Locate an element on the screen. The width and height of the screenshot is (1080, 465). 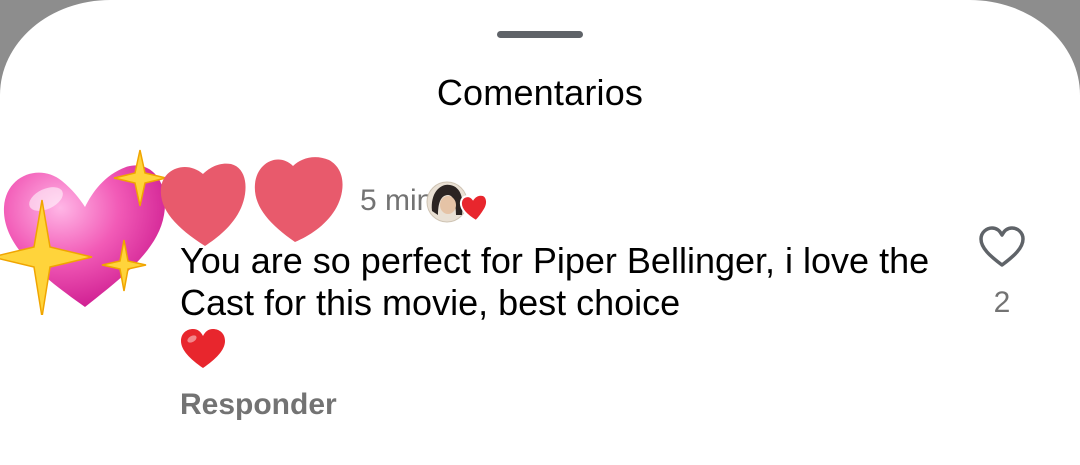
red-heart-icon is located at coordinates (203, 349).